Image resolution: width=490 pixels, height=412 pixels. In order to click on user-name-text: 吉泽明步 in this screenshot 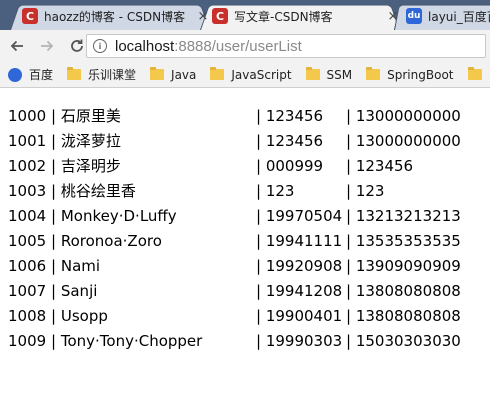, I will do `click(90, 166)`.